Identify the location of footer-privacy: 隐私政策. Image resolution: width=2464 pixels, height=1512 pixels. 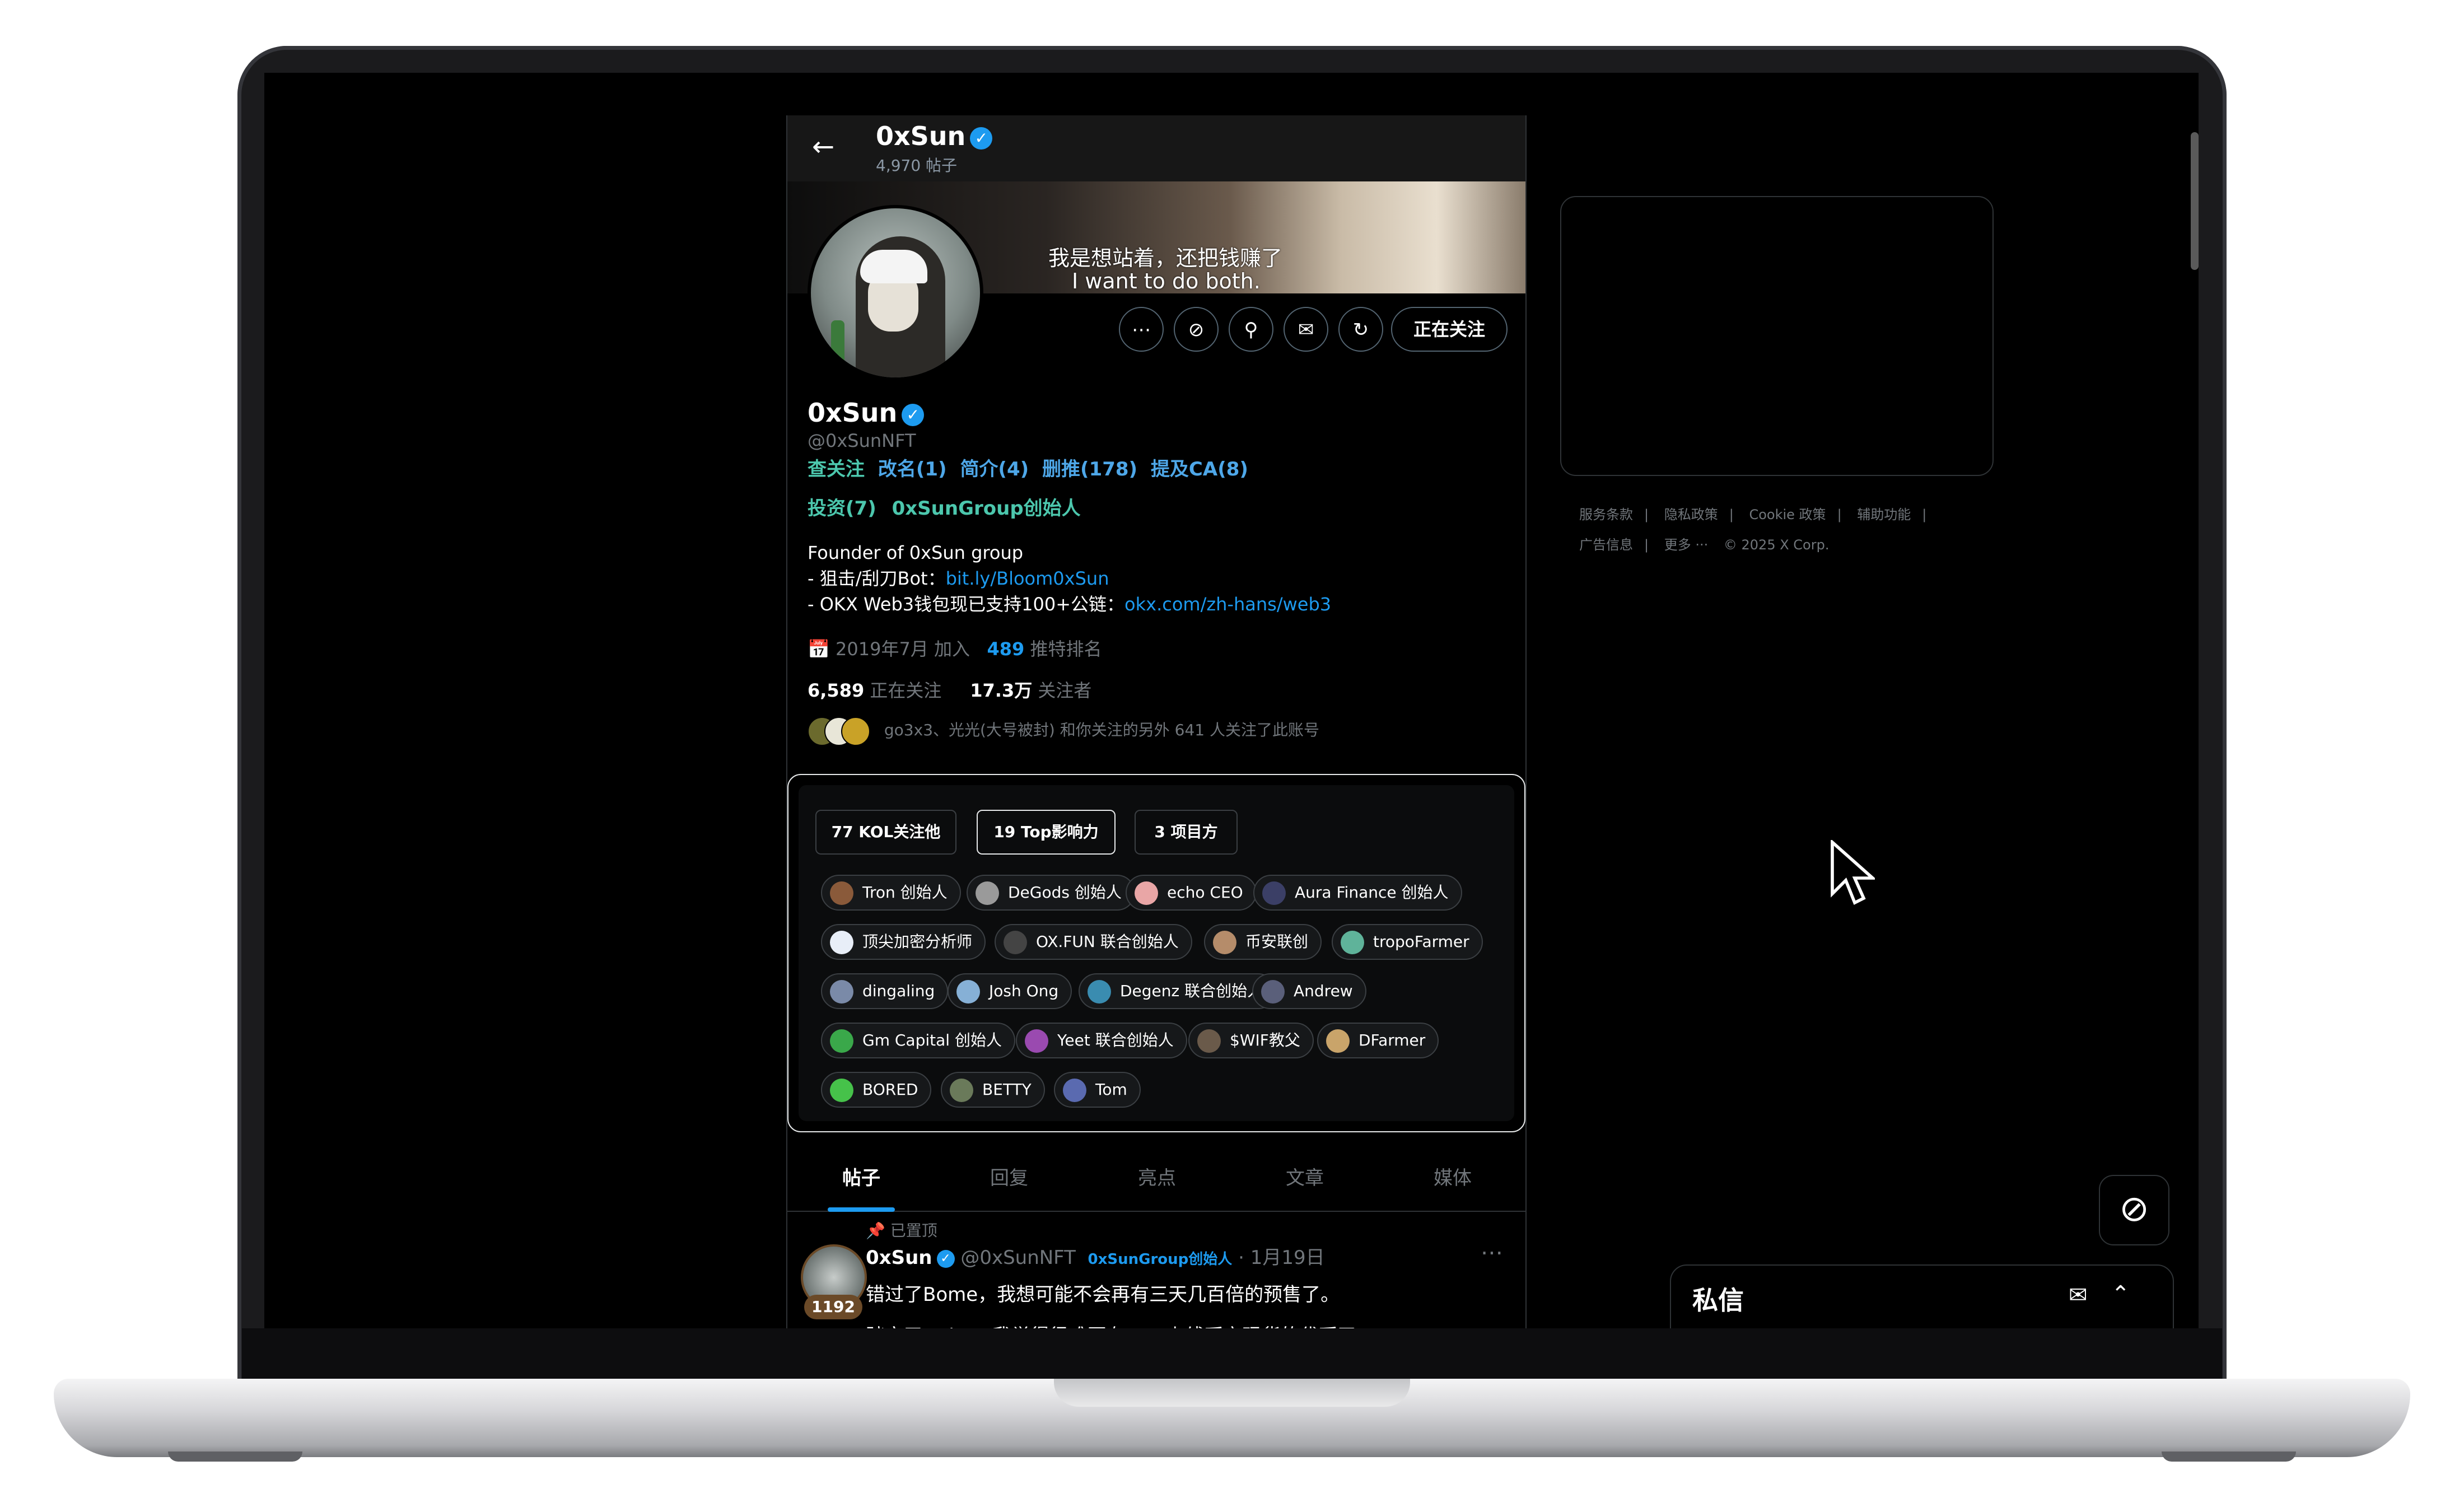
(1691, 514).